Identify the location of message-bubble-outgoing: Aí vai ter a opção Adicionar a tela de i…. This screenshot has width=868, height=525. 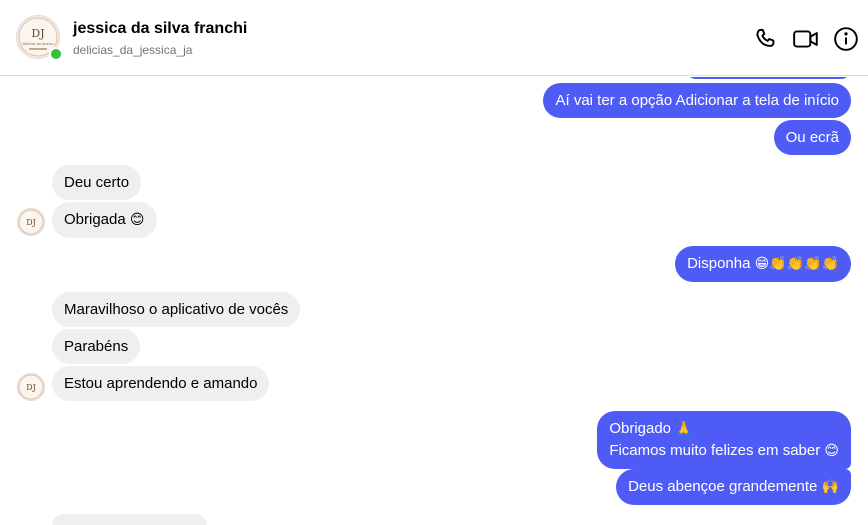
(697, 100).